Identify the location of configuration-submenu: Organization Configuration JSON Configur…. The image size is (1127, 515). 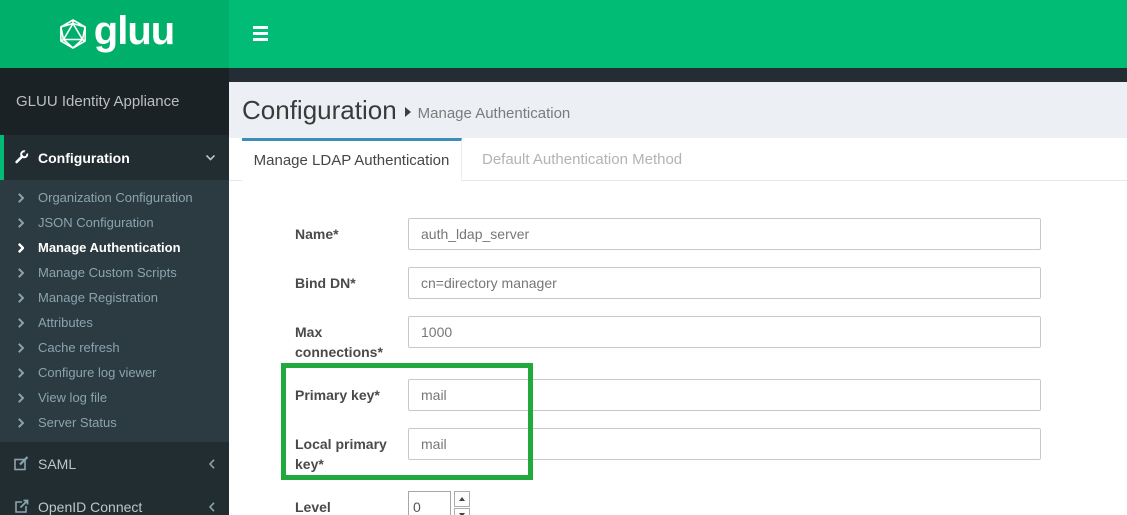
(114, 311).